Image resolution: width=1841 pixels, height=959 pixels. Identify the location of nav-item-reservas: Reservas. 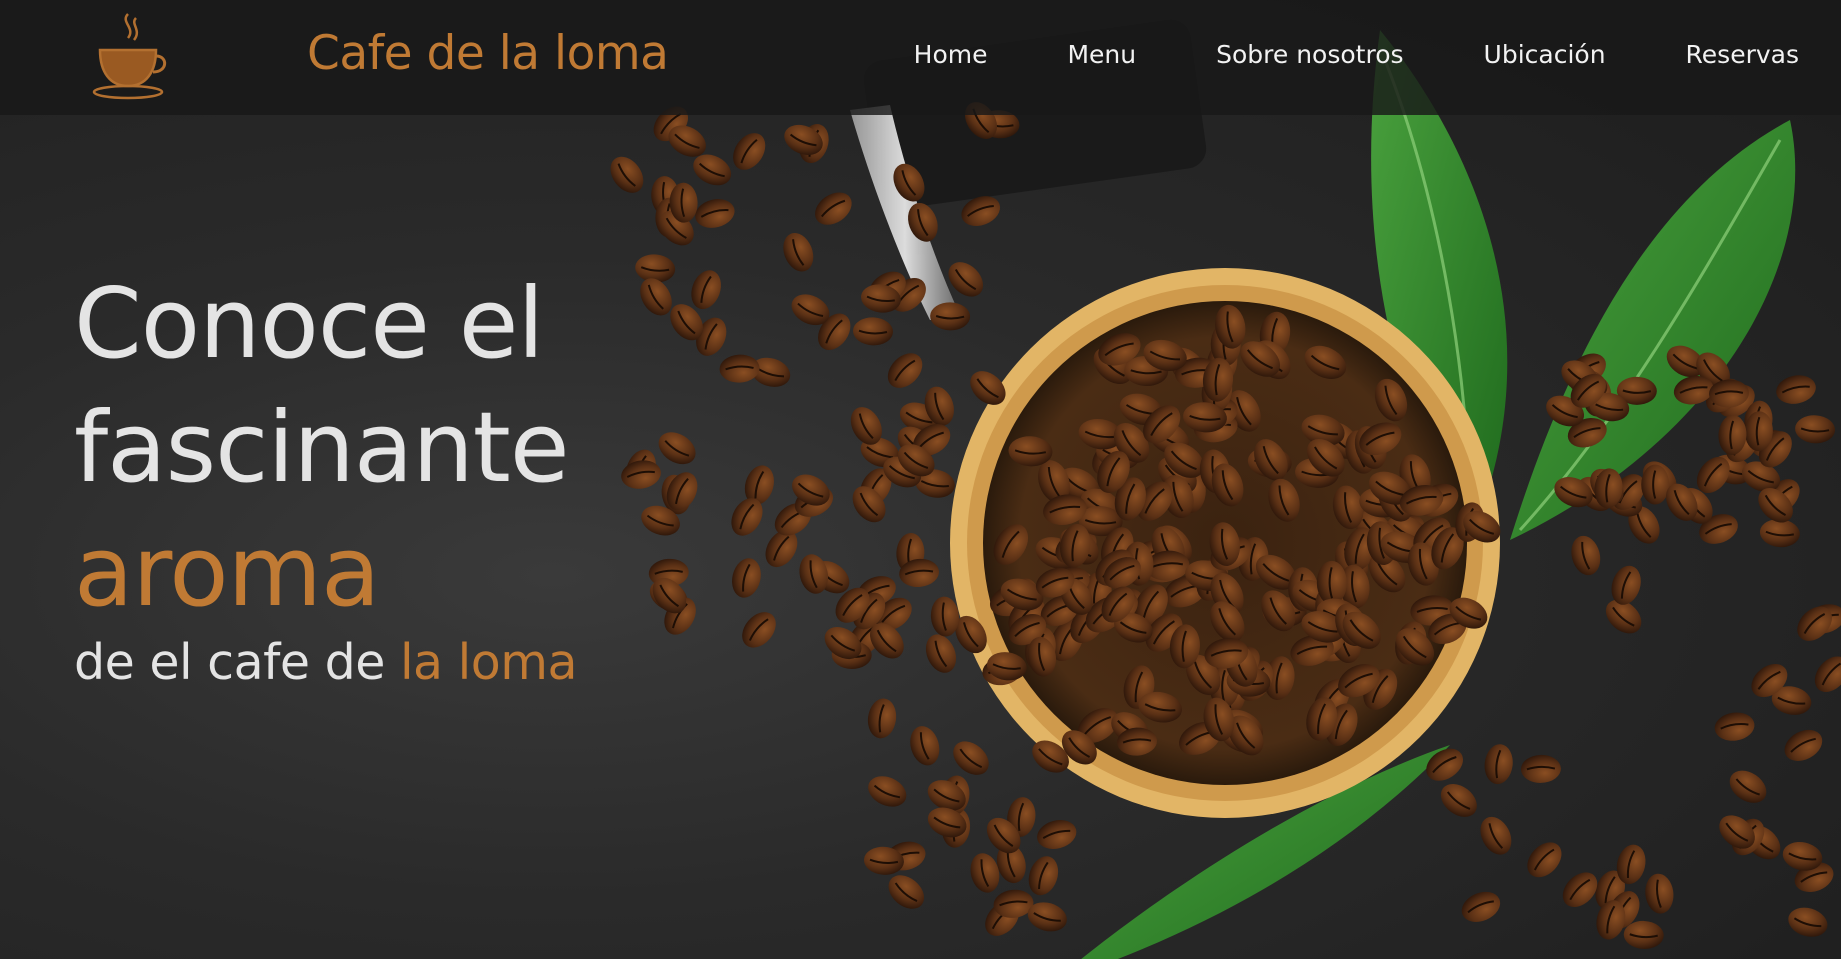
(1742, 54).